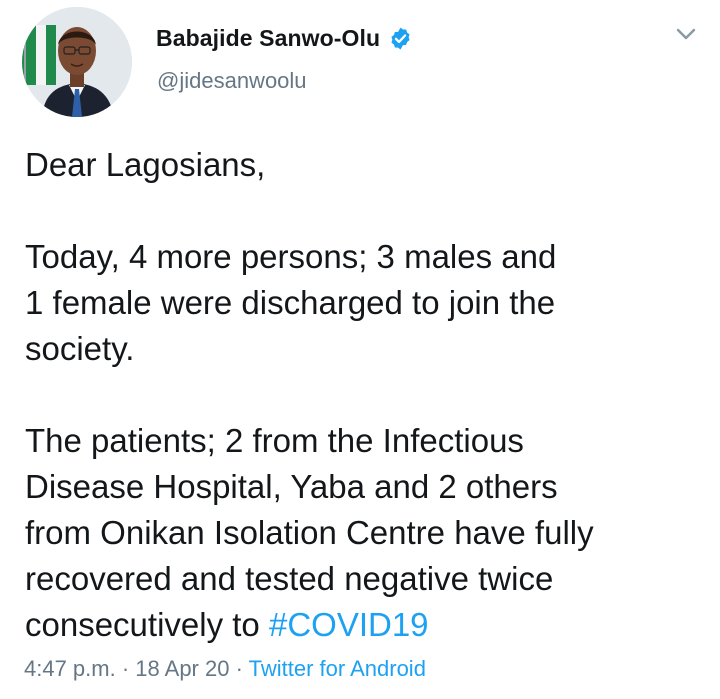 The image size is (720, 699). I want to click on tweet-line: 1 female were discharged to join the, so click(290, 302).